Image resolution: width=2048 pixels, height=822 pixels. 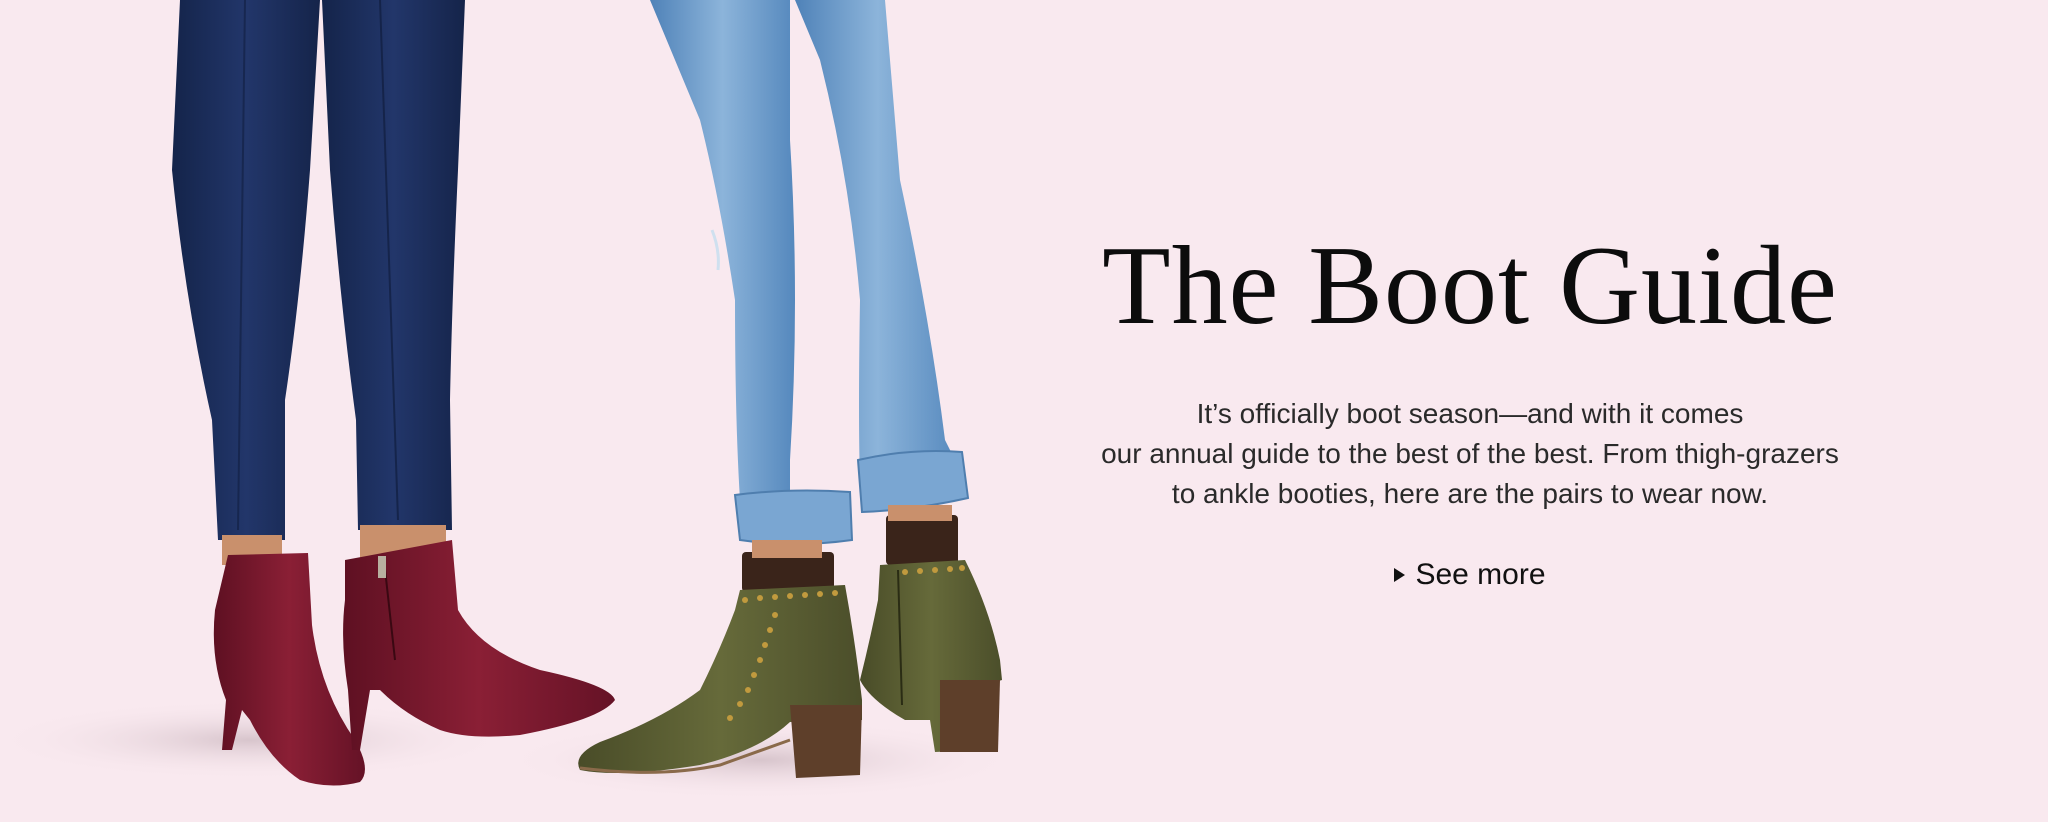 I want to click on see-more-label: See more, so click(x=1480, y=574).